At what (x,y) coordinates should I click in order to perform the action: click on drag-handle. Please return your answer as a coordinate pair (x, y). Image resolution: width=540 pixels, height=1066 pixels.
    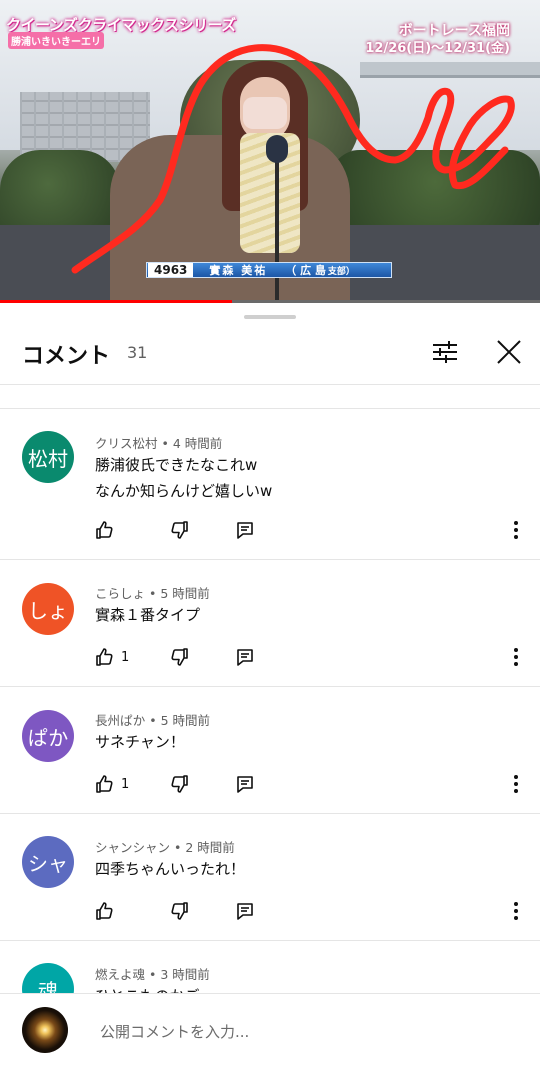
    Looking at the image, I should click on (270, 317).